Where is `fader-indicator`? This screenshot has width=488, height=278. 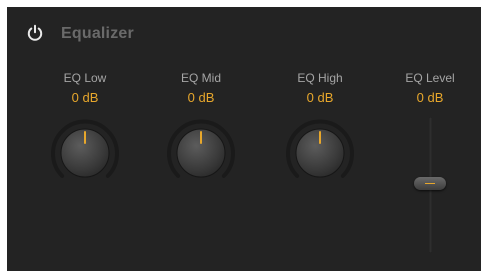
fader-indicator is located at coordinates (430, 183).